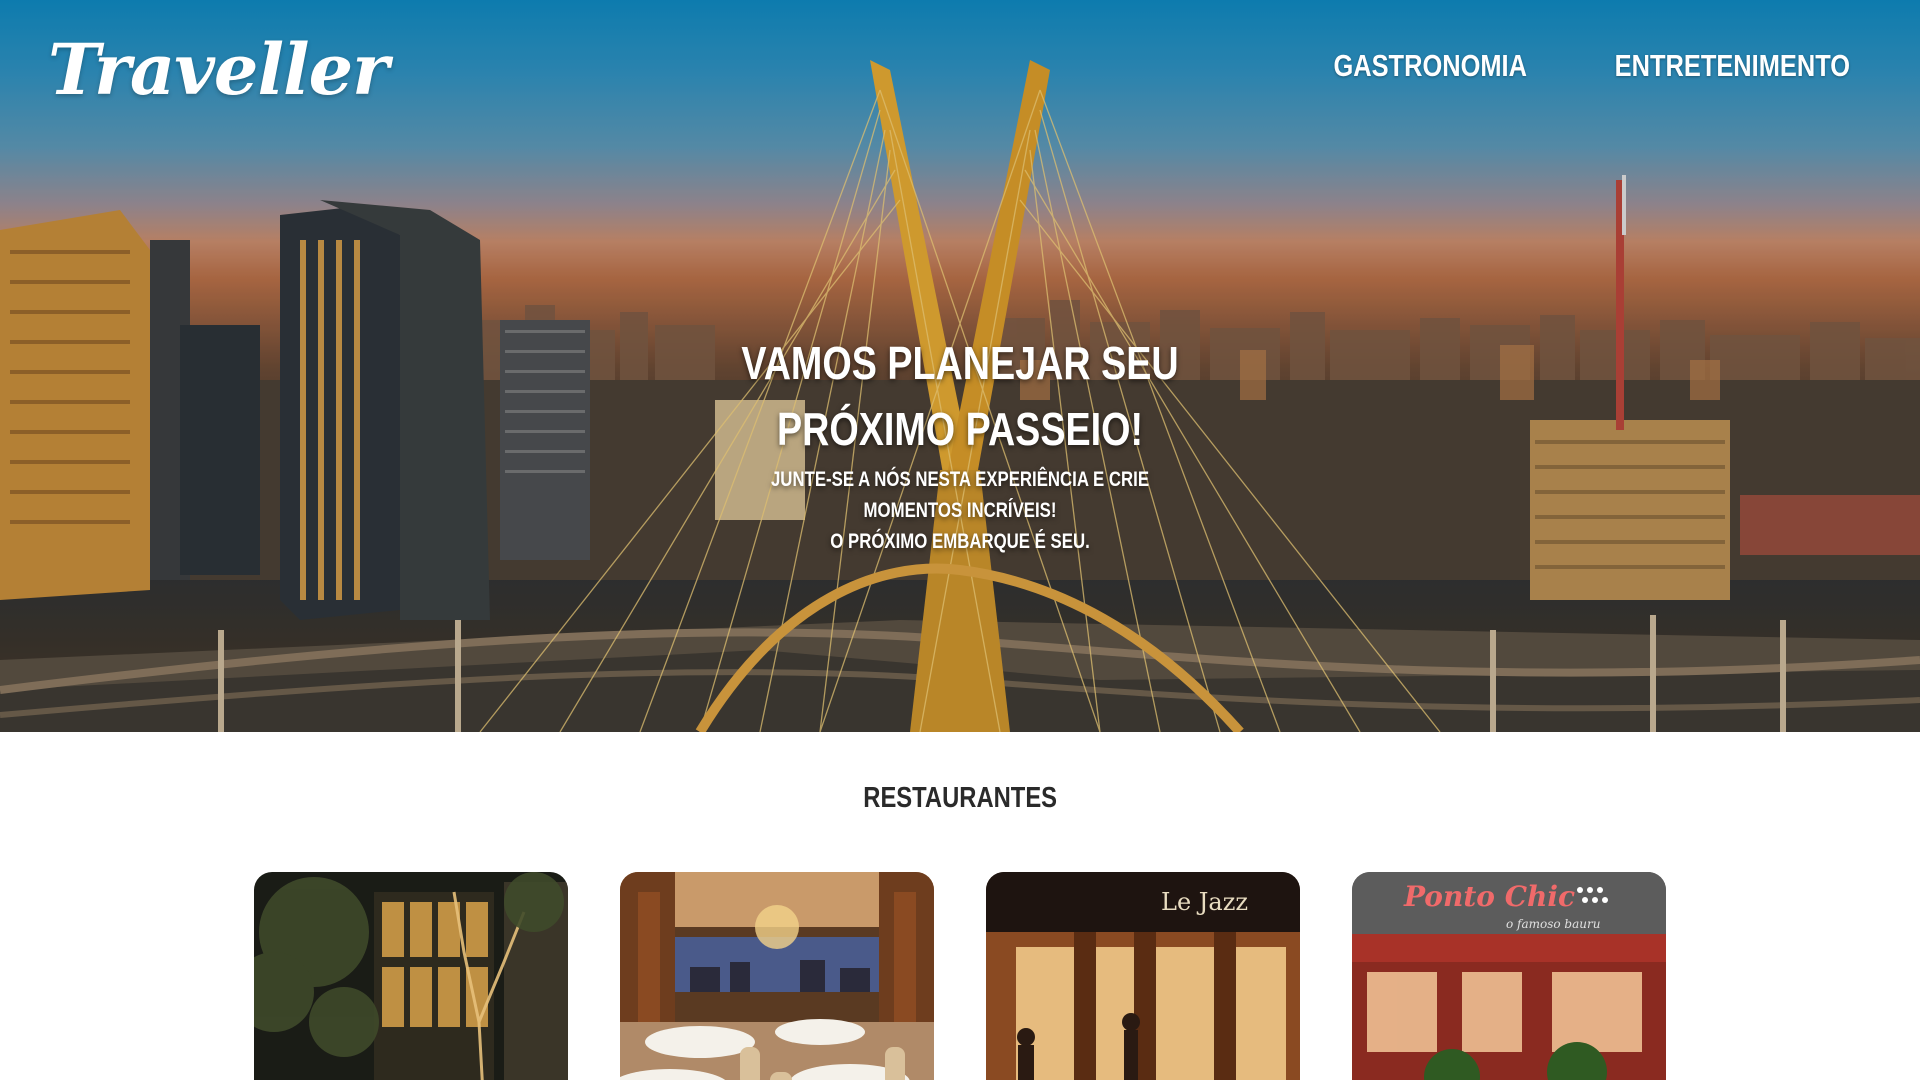 The width and height of the screenshot is (1920, 1080). What do you see at coordinates (1553, 924) in the screenshot?
I see `ponto-chic-subsign: o famoso bauru` at bounding box center [1553, 924].